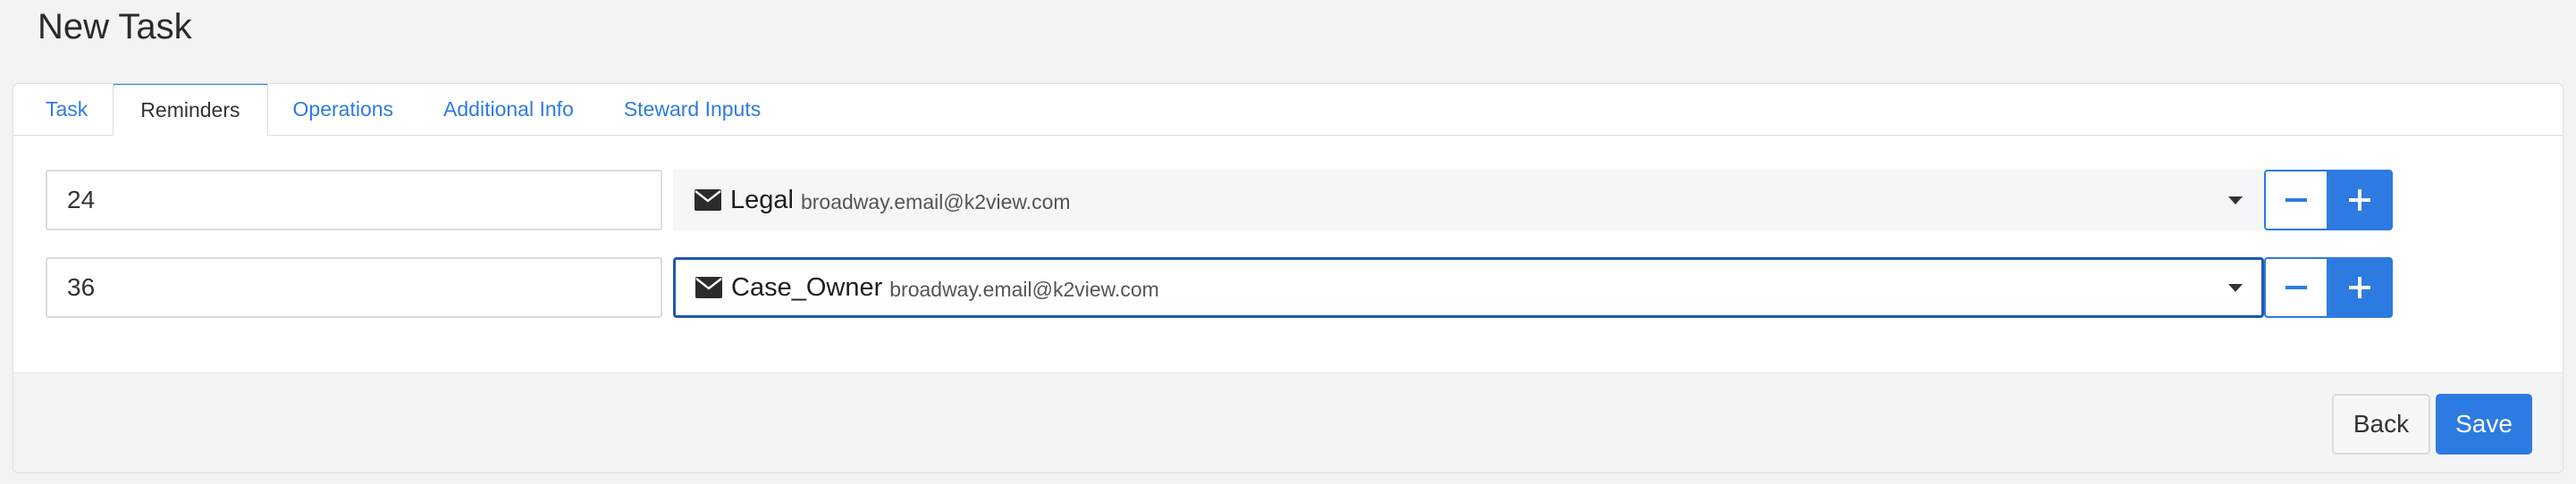 The image size is (2576, 484). Describe the element at coordinates (2484, 424) in the screenshot. I see `save-button: Save` at that location.